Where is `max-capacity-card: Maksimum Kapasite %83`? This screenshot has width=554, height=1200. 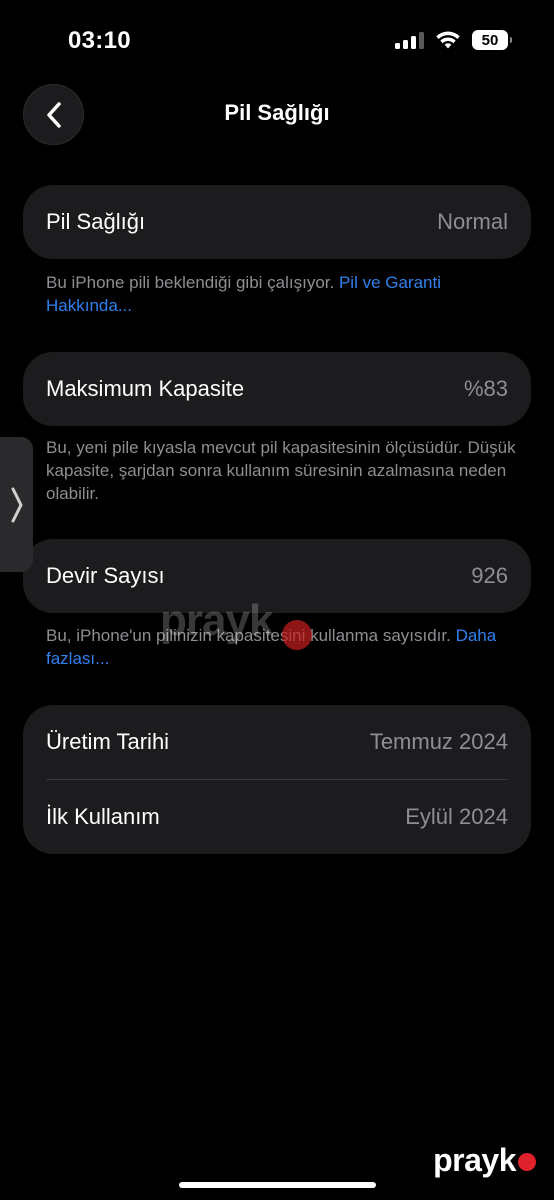
max-capacity-card: Maksimum Kapasite %83 is located at coordinates (277, 389).